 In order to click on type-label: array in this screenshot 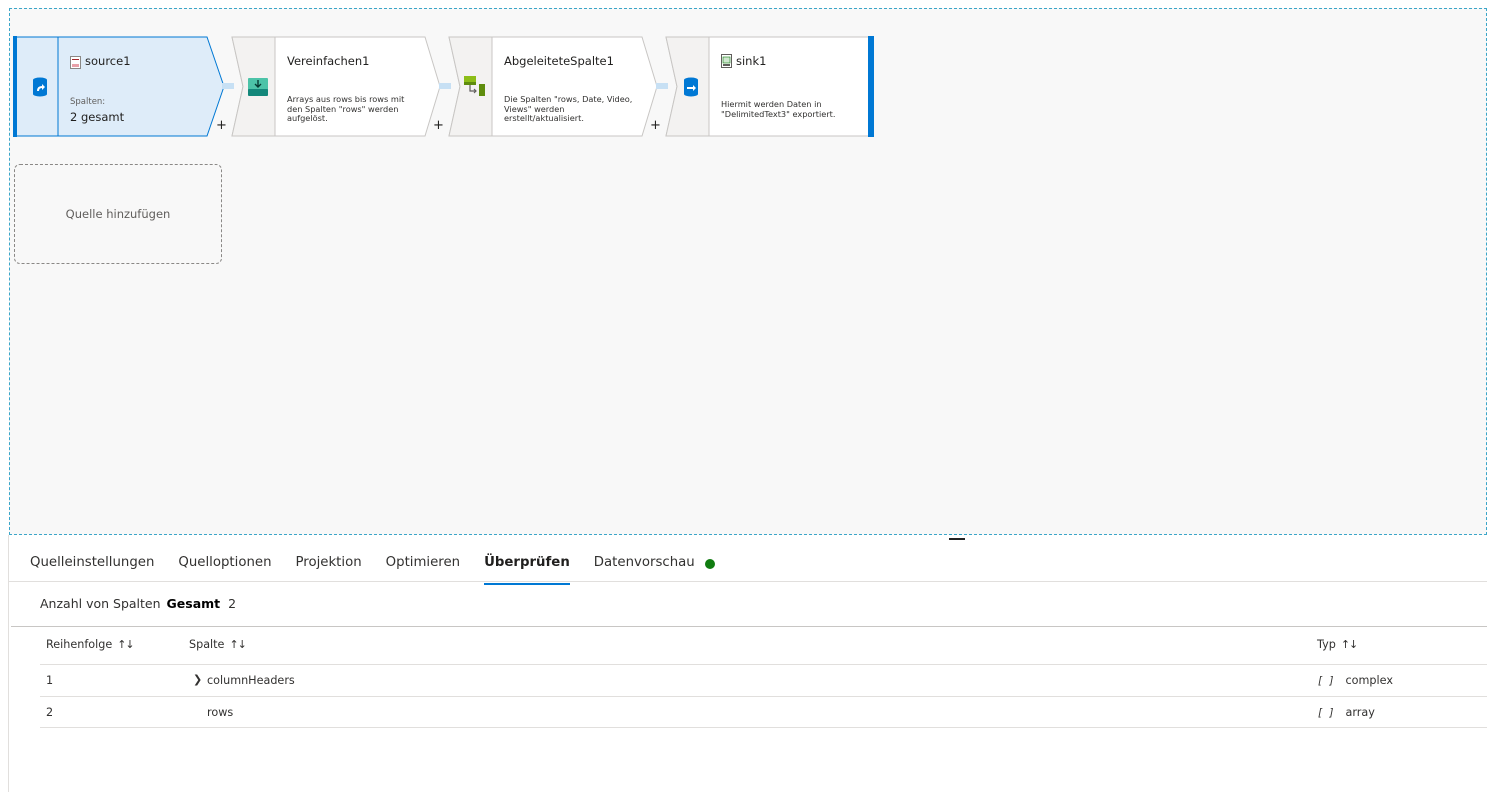, I will do `click(1360, 712)`.